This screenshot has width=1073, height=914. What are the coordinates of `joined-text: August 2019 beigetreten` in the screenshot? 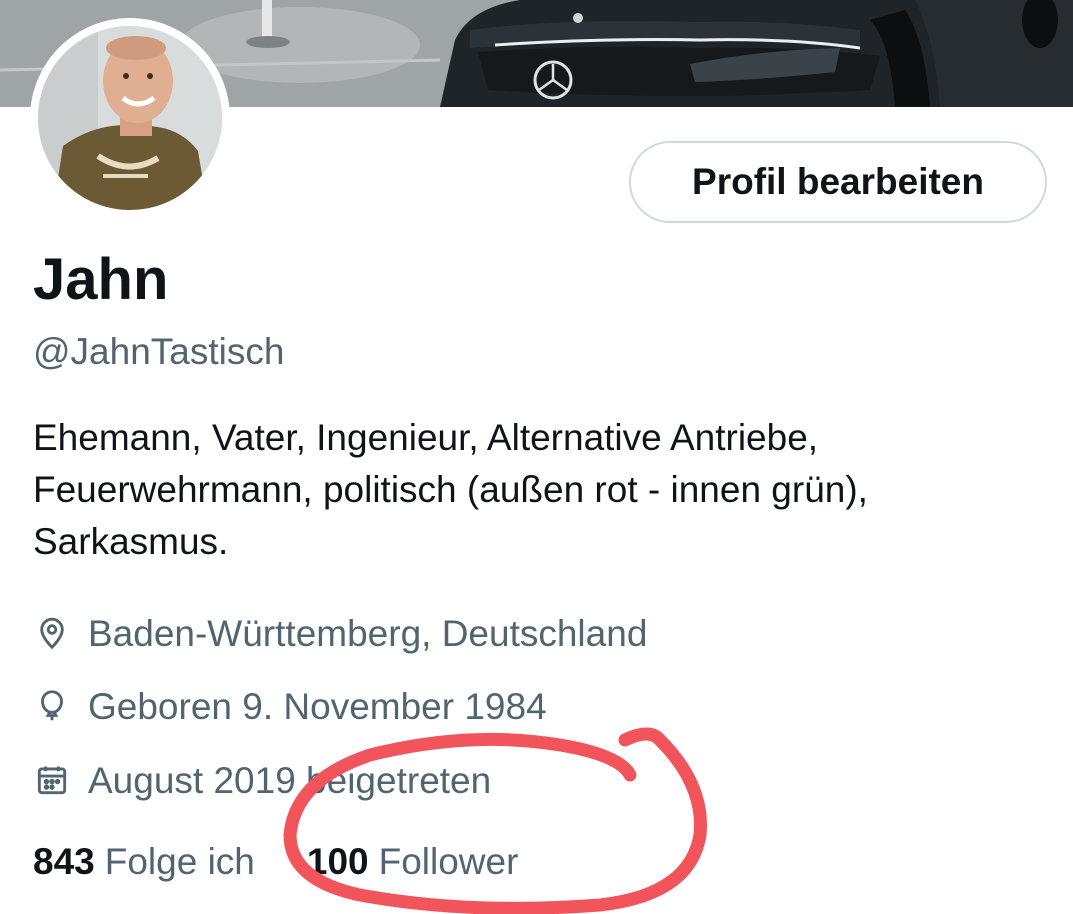 It's located at (290, 780).